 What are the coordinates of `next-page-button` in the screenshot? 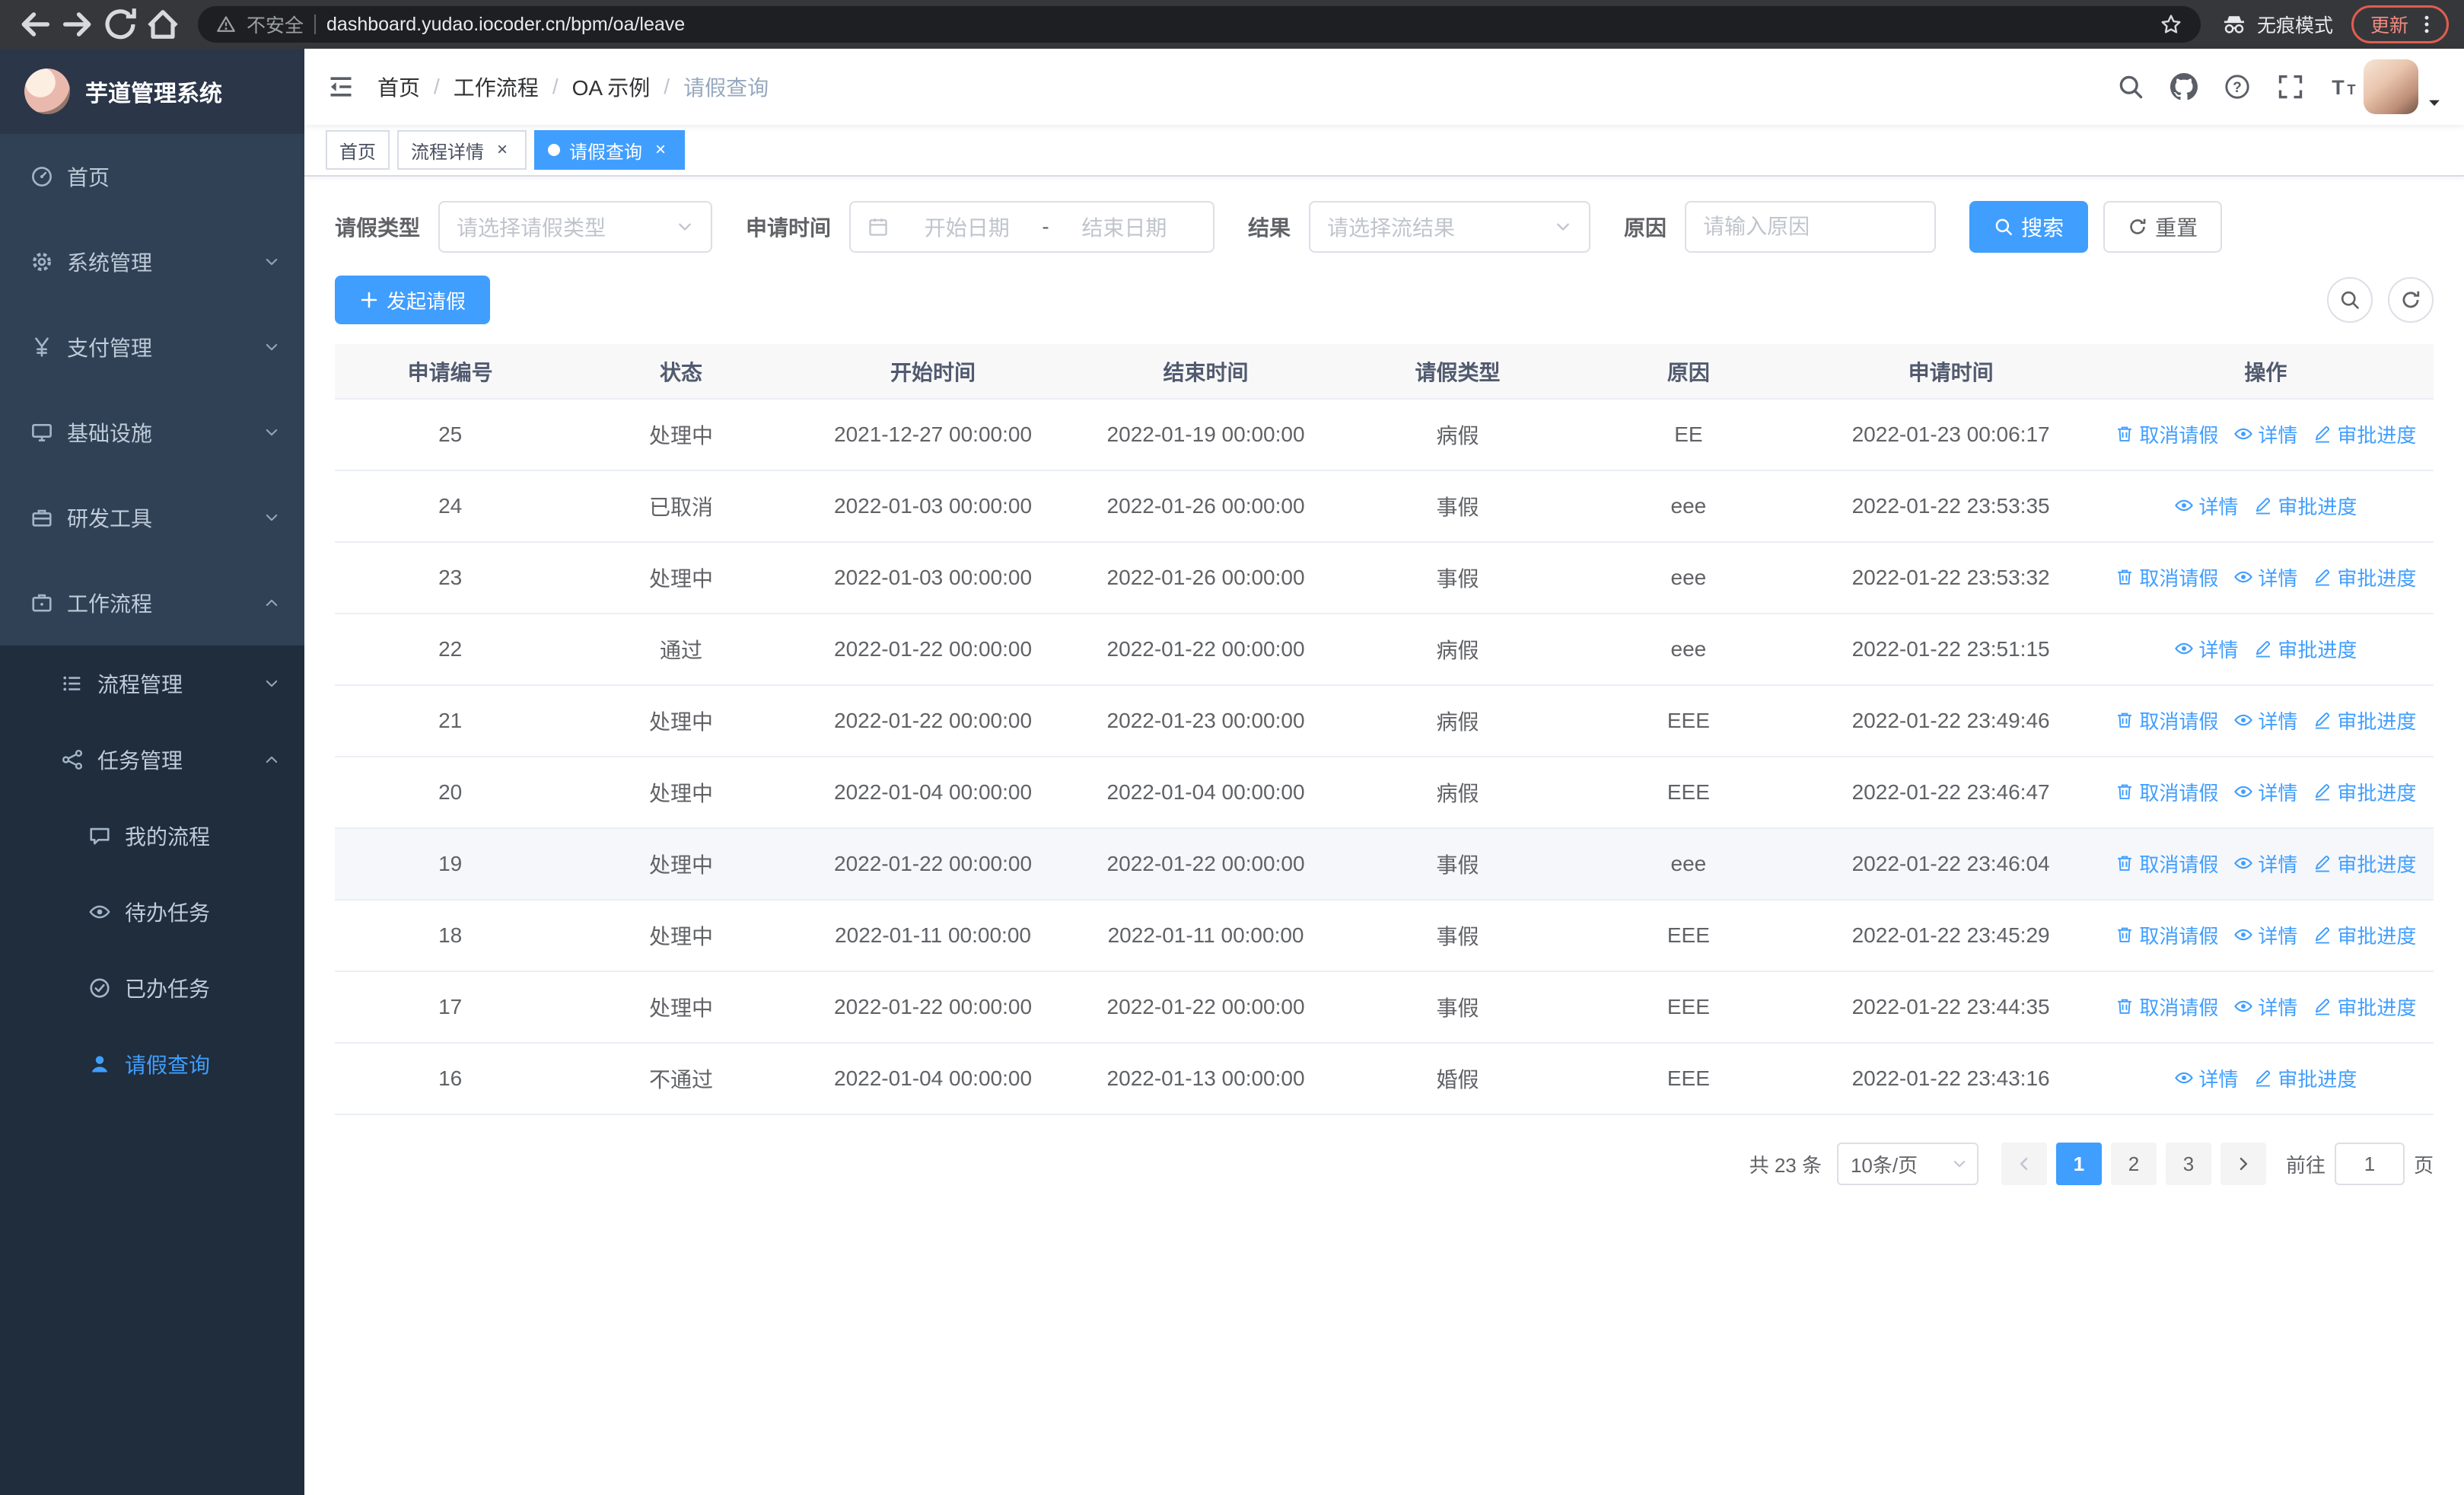 It's located at (2243, 1164).